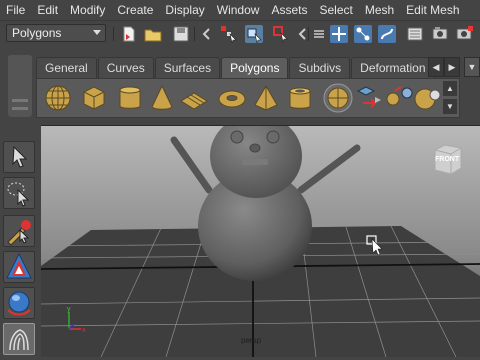 The height and width of the screenshot is (360, 480). Describe the element at coordinates (181, 34) in the screenshot. I see `save-scene-icon` at that location.